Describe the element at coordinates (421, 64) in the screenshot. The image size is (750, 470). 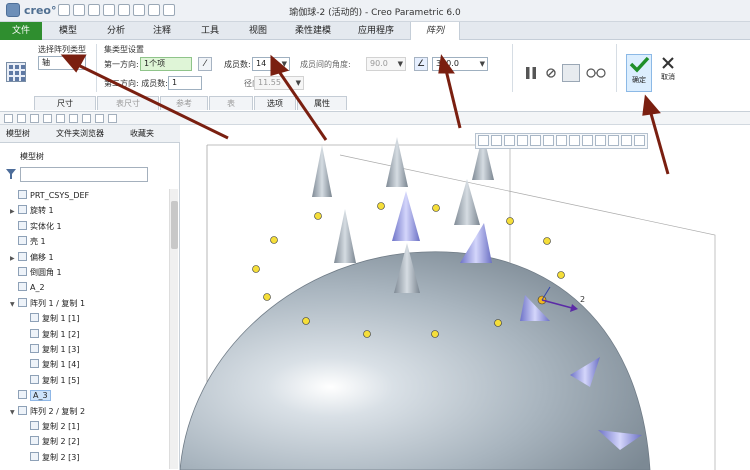
I see `angle-range-icon: ∠` at that location.